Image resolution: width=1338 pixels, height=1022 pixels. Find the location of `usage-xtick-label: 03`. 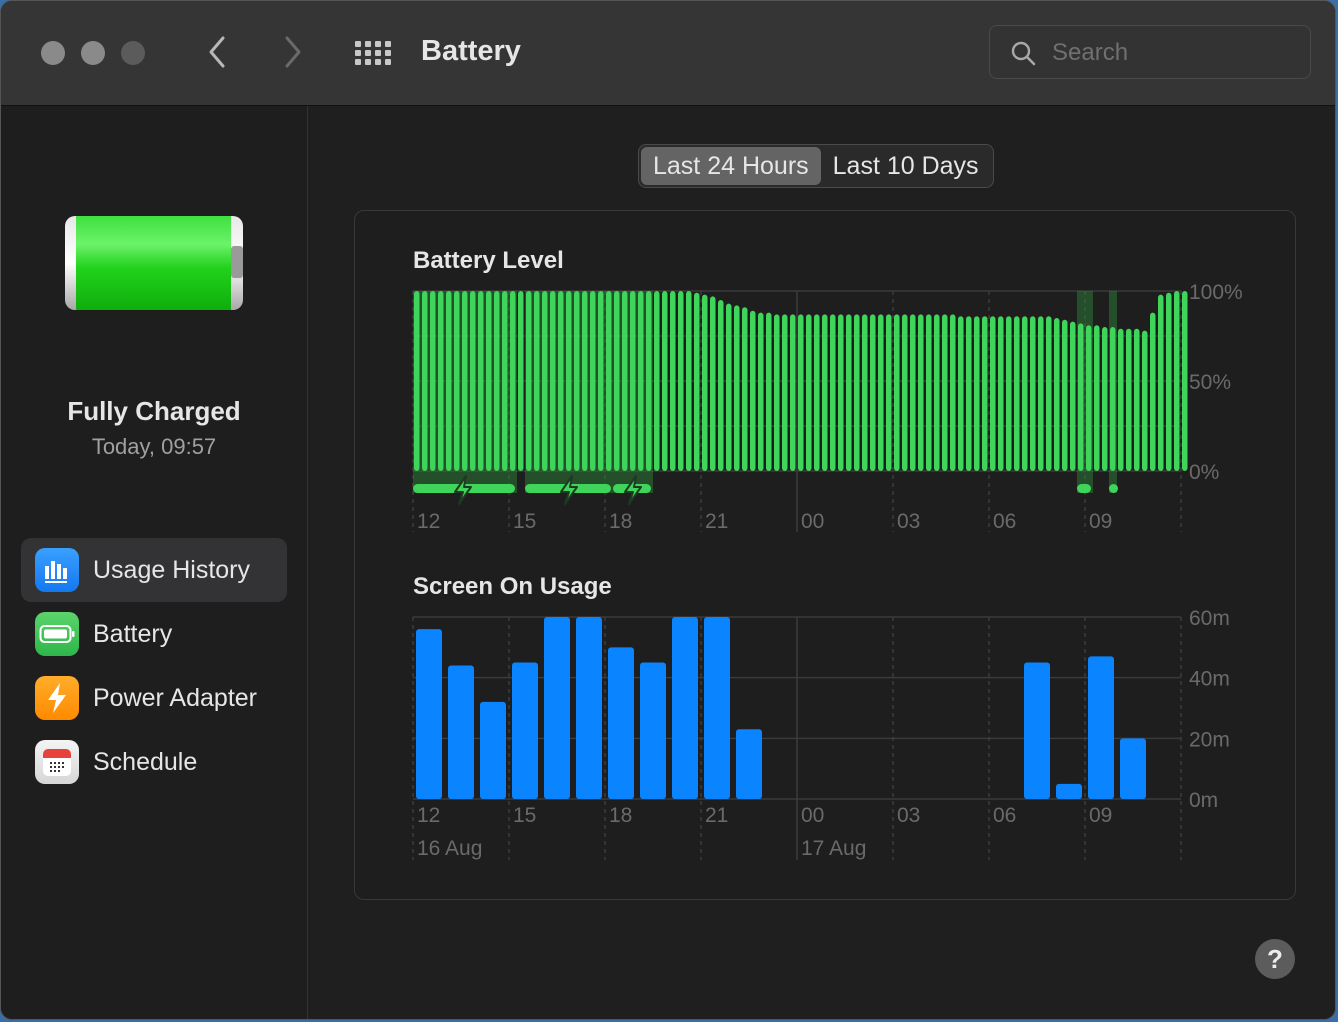

usage-xtick-label: 03 is located at coordinates (908, 815).